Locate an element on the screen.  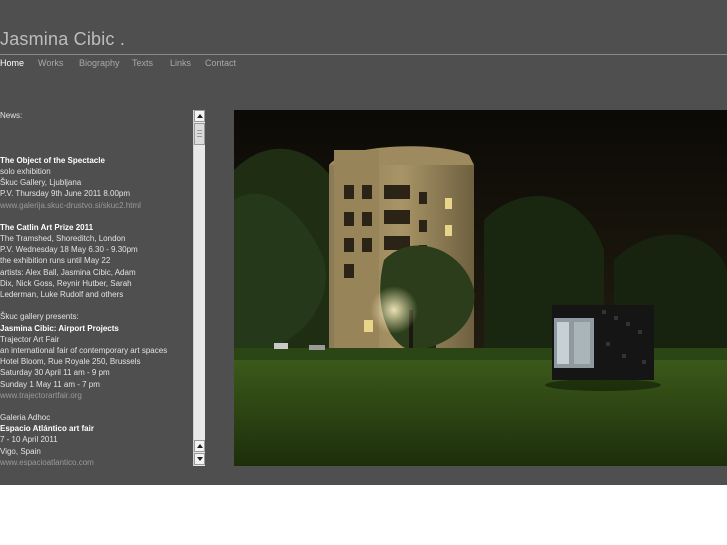
news-entry-intro: Škuc gallery presents: is located at coordinates (39, 317).